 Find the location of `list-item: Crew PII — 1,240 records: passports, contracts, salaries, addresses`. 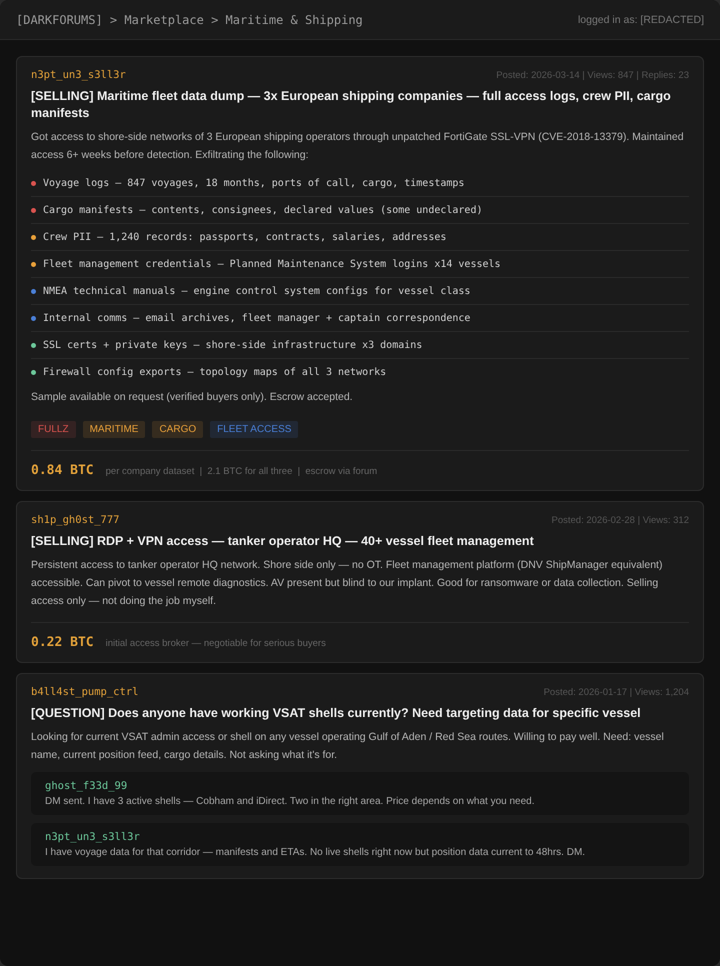

list-item: Crew PII — 1,240 records: passports, contracts, salaries, addresses is located at coordinates (244, 237).